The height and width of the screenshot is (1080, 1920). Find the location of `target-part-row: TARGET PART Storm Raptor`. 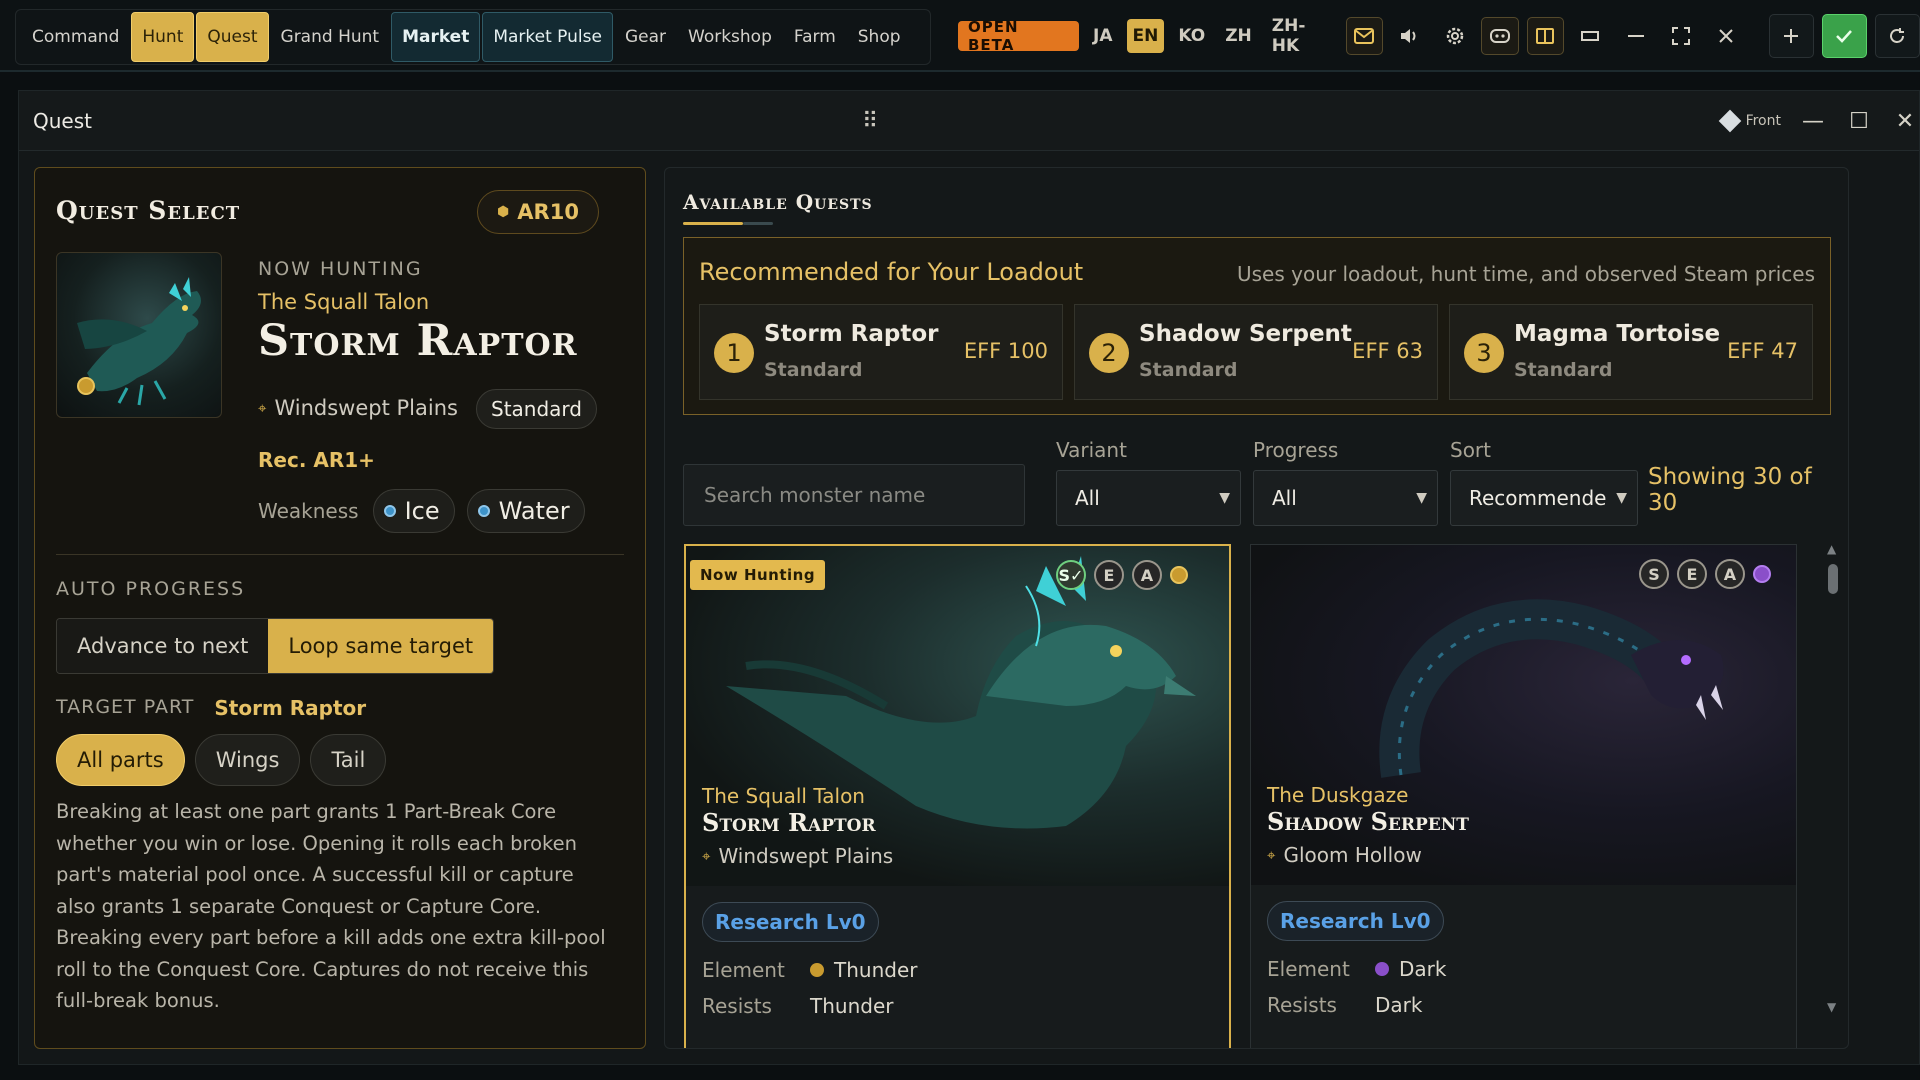

target-part-row: TARGET PART Storm Raptor is located at coordinates (211, 708).